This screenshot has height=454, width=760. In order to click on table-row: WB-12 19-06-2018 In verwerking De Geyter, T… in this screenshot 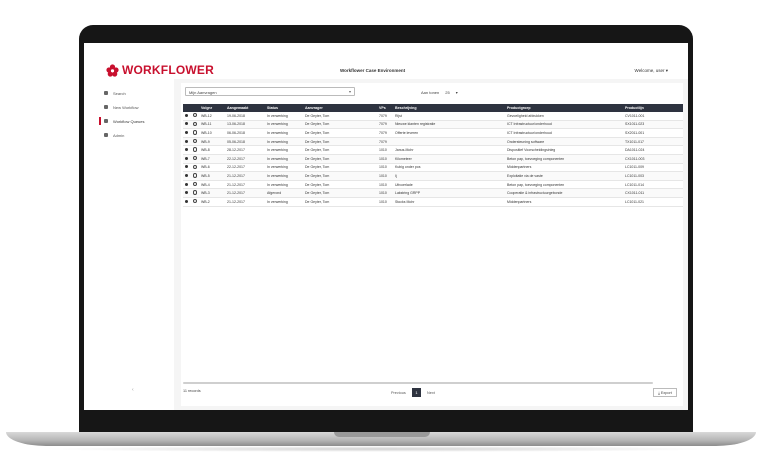, I will do `click(433, 116)`.